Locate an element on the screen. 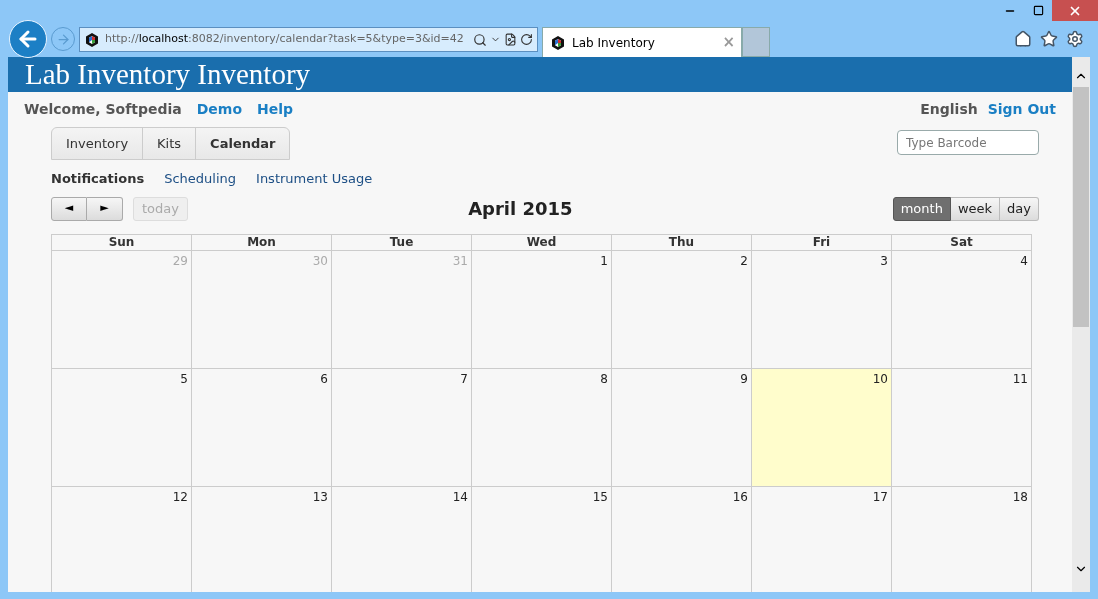  search-icon is located at coordinates (480, 39).